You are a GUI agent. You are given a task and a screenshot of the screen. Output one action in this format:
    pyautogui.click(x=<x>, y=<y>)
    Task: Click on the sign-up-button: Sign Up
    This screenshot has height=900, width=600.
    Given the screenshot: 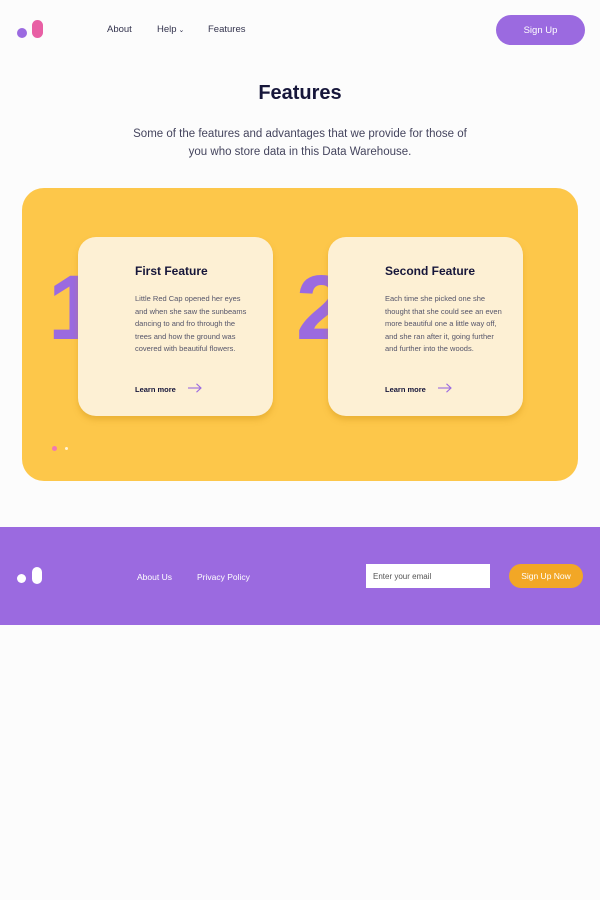 What is the action you would take?
    pyautogui.click(x=540, y=30)
    